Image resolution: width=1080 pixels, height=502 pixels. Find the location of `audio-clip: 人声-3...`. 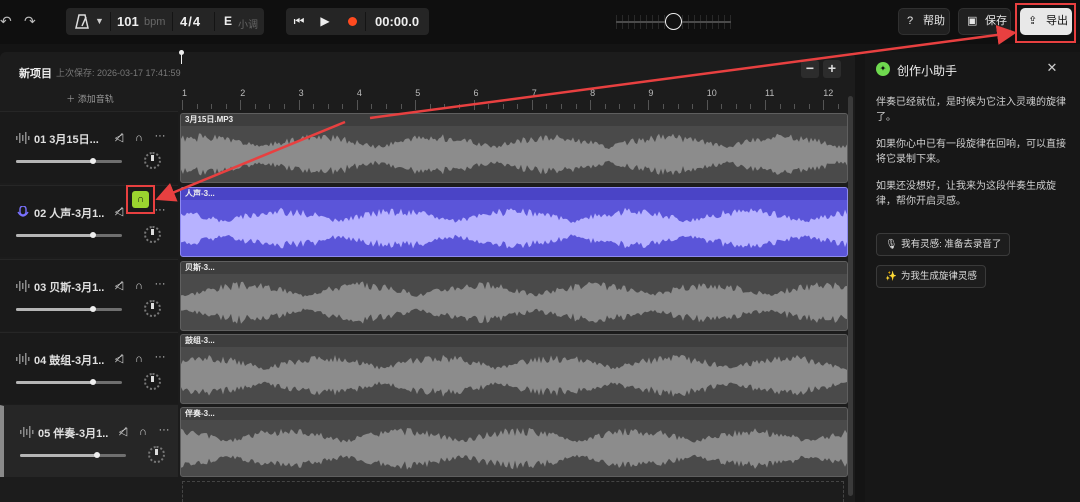

audio-clip: 人声-3... is located at coordinates (514, 222).